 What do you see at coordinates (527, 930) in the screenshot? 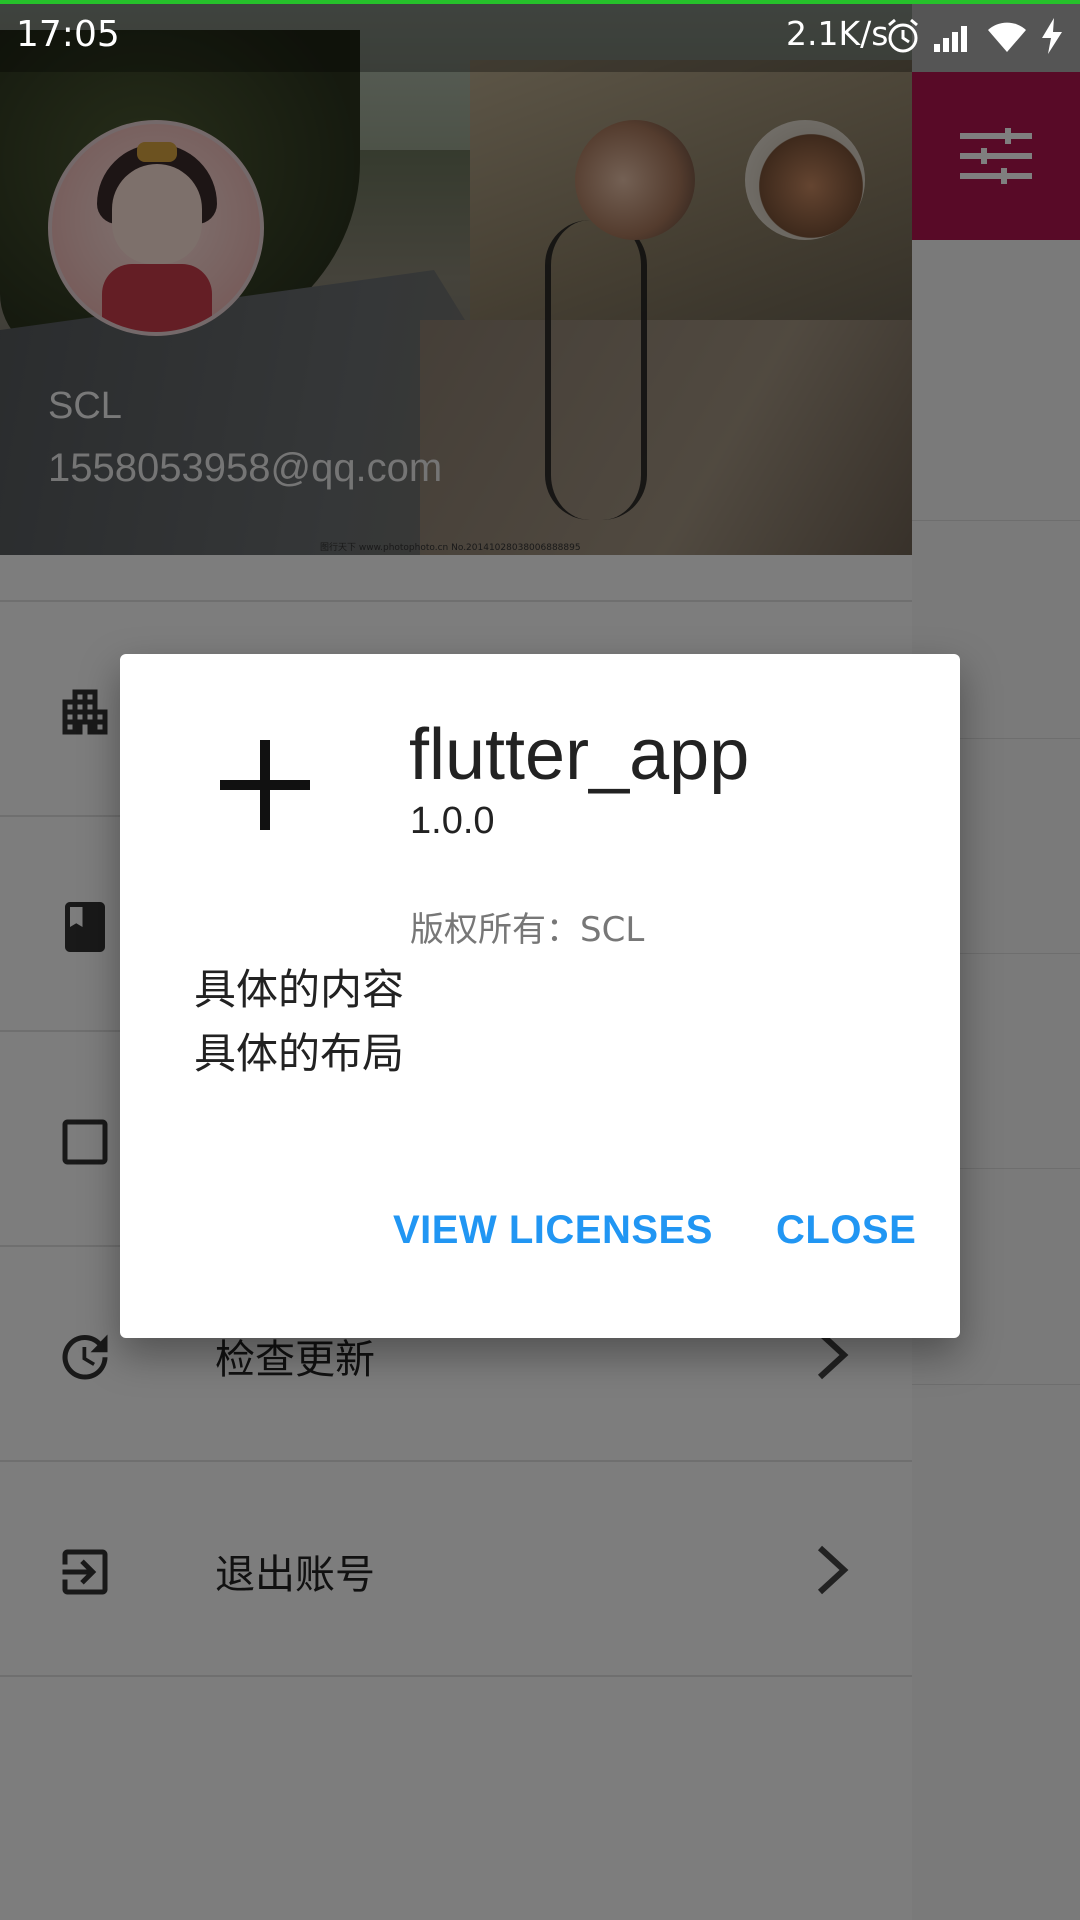
I see `app-legalese: 版权所有：SCL` at bounding box center [527, 930].